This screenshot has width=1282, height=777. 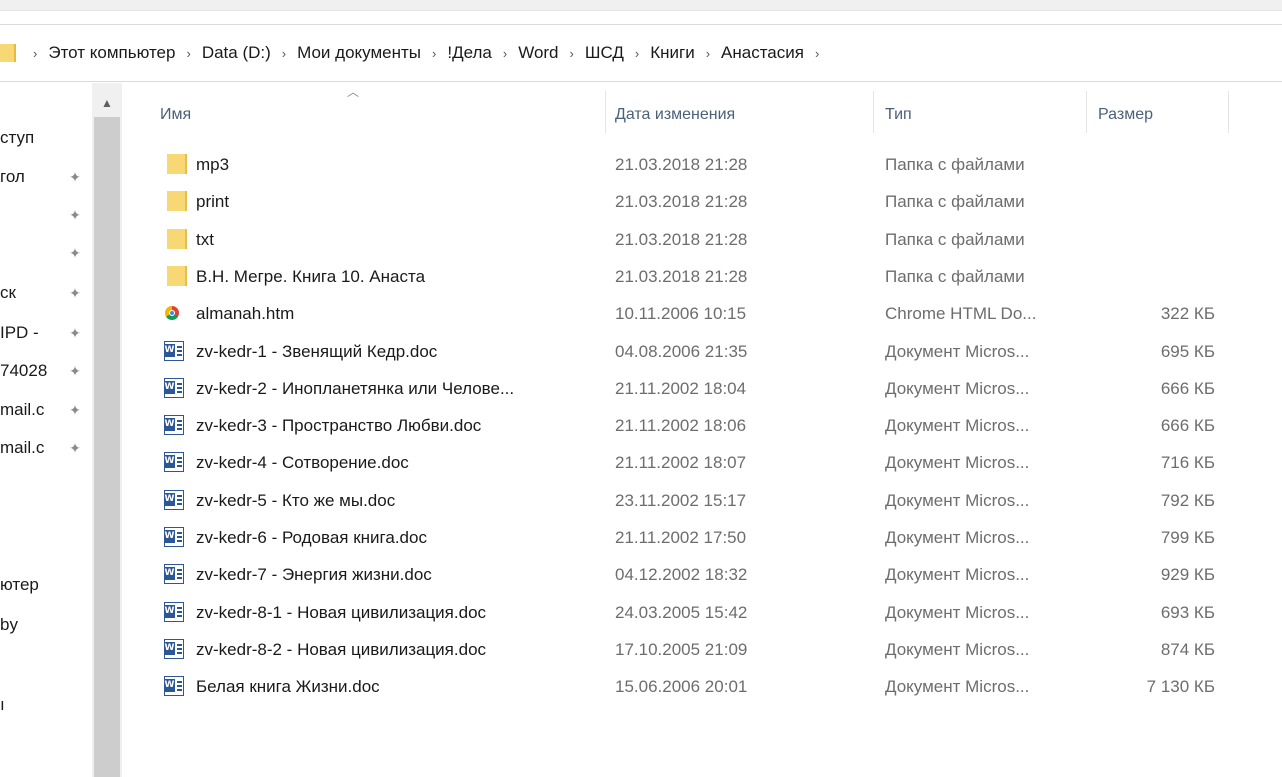 What do you see at coordinates (341, 649) in the screenshot?
I see `file-name: zv-kedr-8-2 - Новая цивилизация.doc` at bounding box center [341, 649].